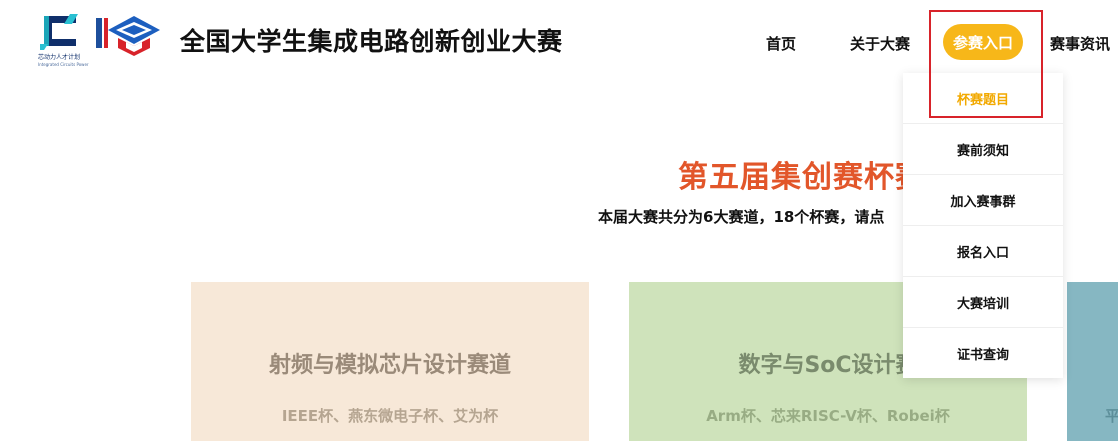 This screenshot has width=1118, height=441. Describe the element at coordinates (63, 64) in the screenshot. I see `logo-subtext: Integrated Circuits Power` at that location.